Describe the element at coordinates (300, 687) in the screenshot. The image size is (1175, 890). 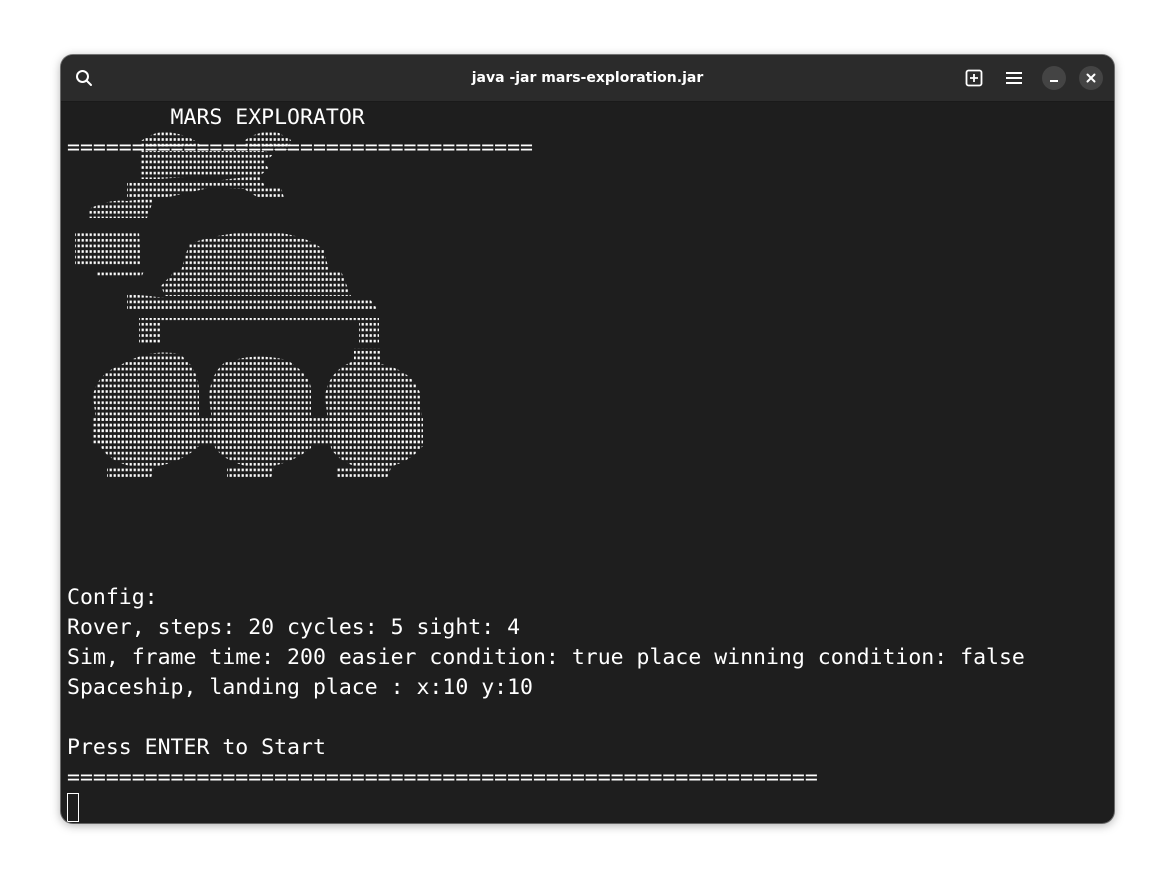
I see `spaceship-config-line: Spaceship, landing place : x:10 y:10` at that location.